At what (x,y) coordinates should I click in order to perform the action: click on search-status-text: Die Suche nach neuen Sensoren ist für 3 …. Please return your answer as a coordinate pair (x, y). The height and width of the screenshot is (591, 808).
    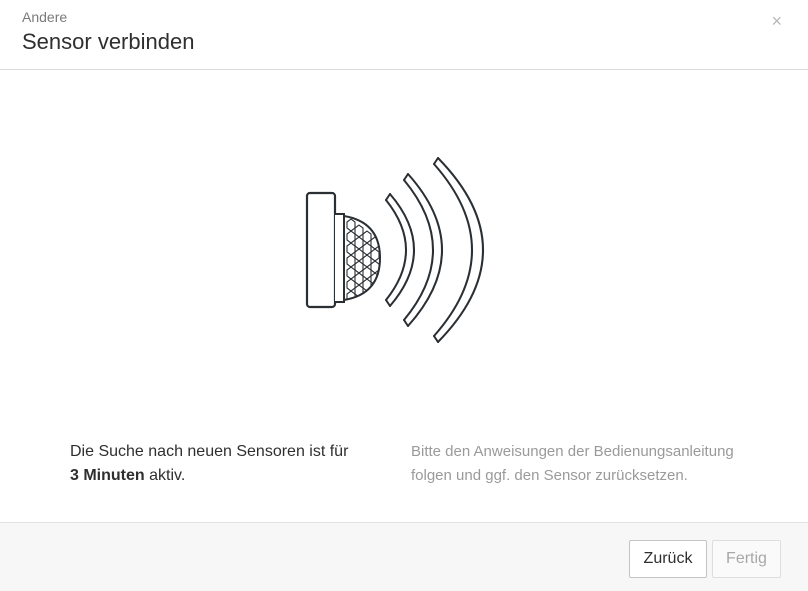
    Looking at the image, I should click on (225, 464).